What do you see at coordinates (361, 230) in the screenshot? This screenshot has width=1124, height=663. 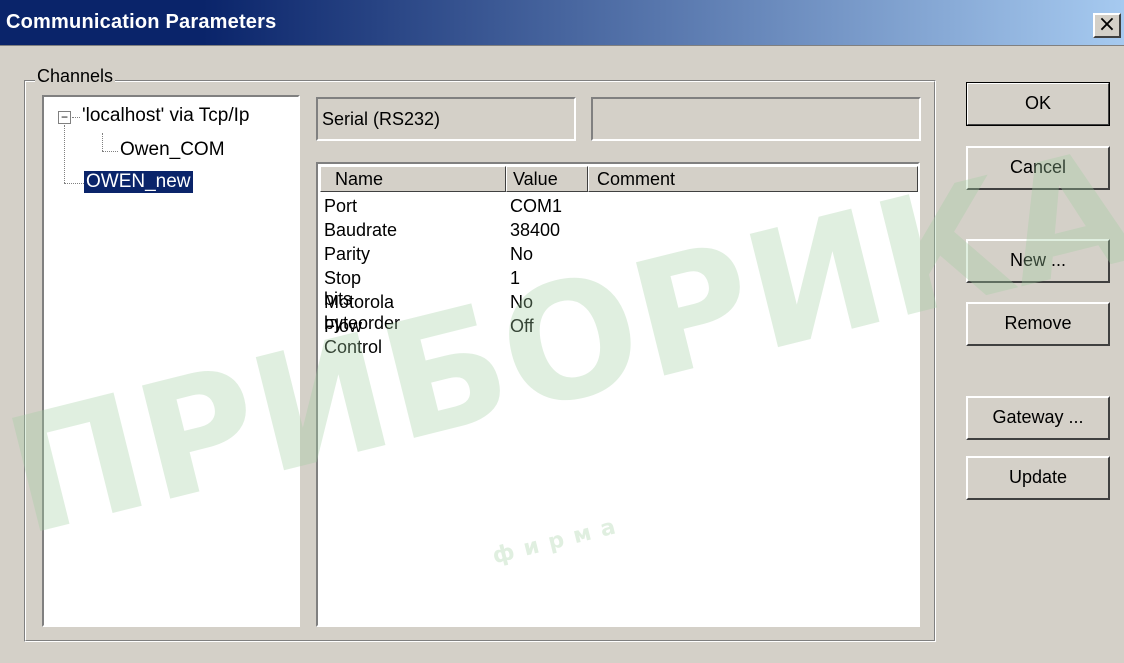 I see `param-name: Baudrate` at bounding box center [361, 230].